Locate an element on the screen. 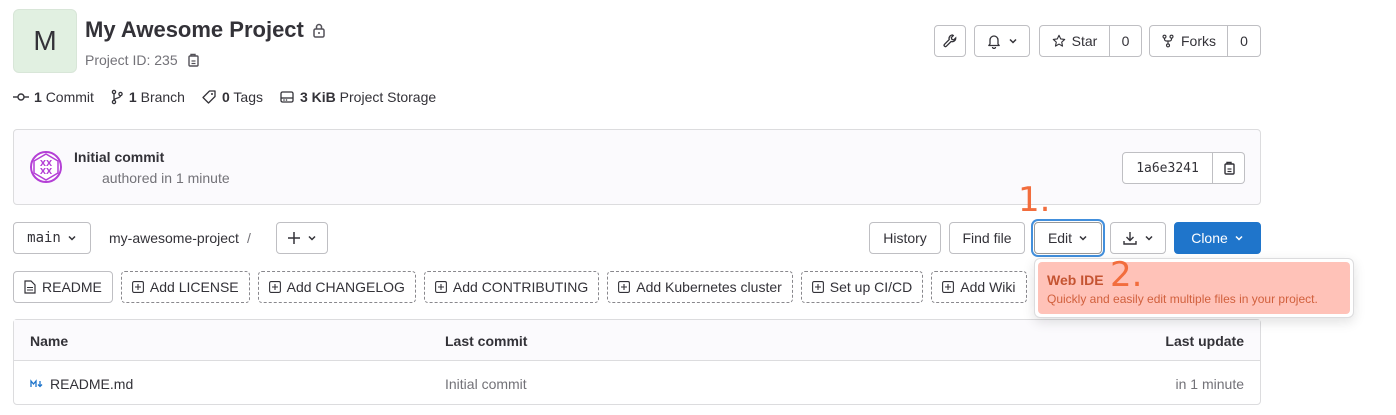 This screenshot has width=1396, height=415. add-contributing-button: Add CONTRIBUTING is located at coordinates (511, 287).